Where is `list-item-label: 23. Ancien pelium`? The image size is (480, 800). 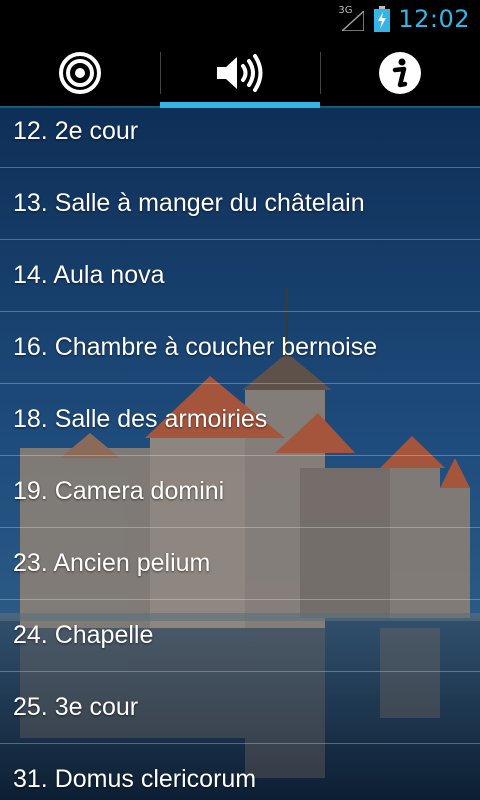 list-item-label: 23. Ancien pelium is located at coordinates (112, 563).